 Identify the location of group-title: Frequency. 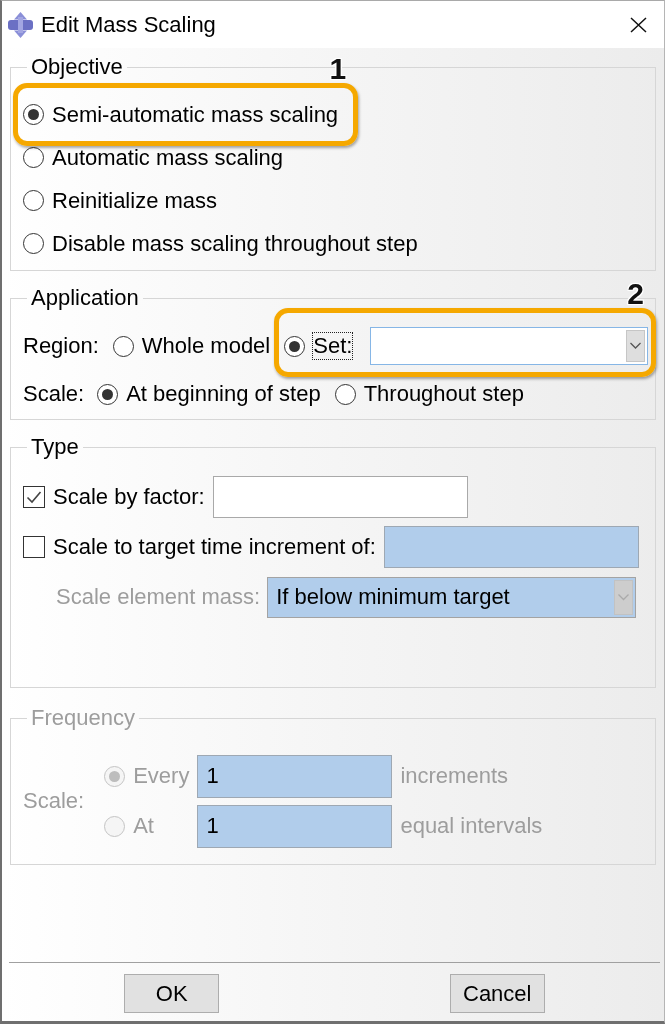
(83, 718).